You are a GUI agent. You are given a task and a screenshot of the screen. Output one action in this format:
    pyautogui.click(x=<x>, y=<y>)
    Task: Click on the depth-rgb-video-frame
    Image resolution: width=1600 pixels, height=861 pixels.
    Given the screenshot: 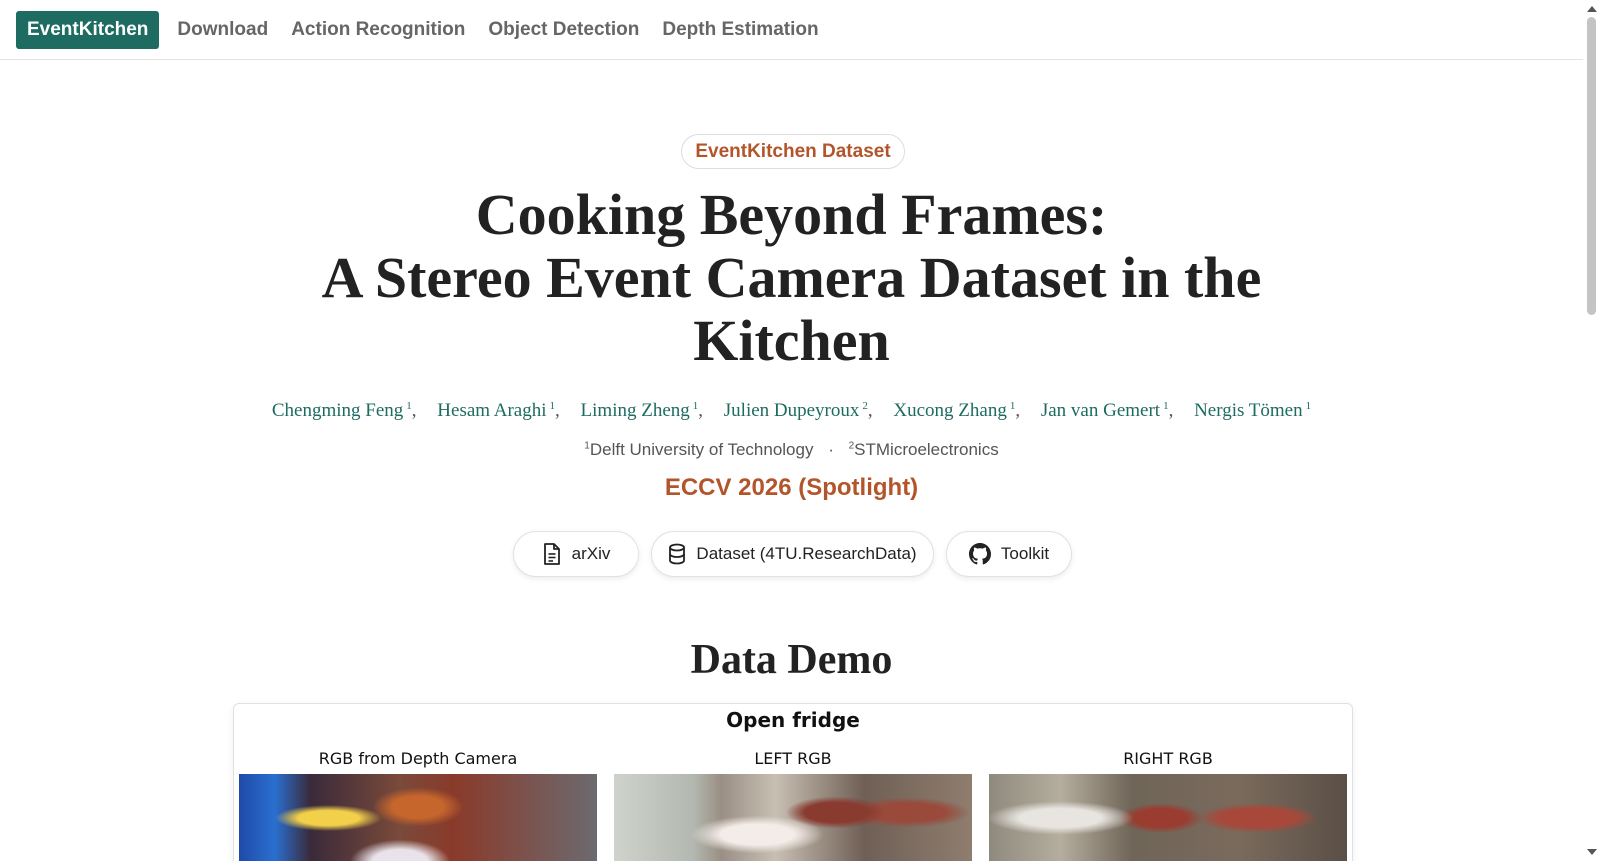 What is the action you would take?
    pyautogui.click(x=418, y=817)
    